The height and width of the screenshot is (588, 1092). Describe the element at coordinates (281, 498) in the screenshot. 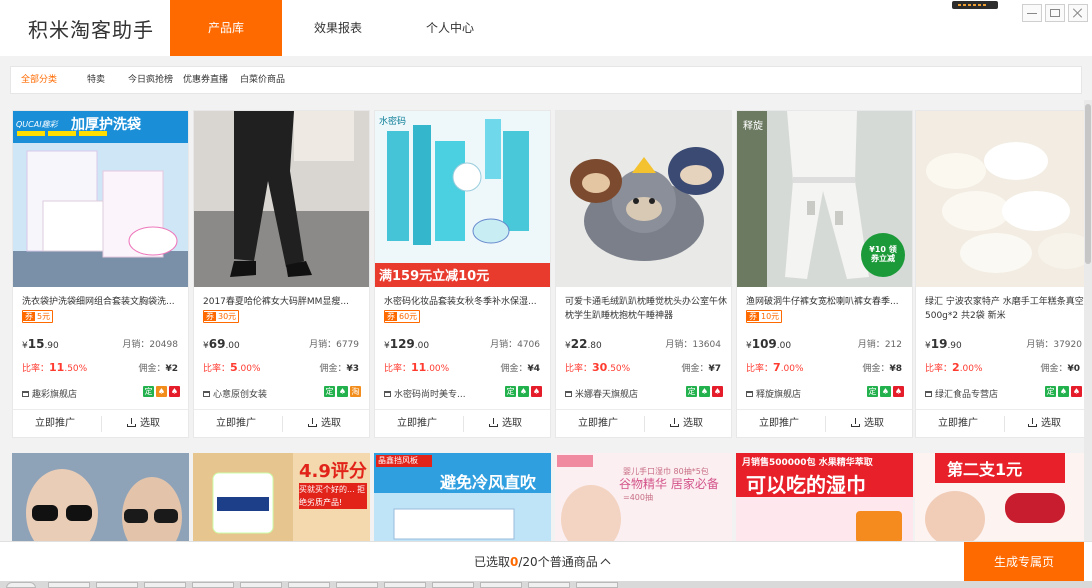

I see `product-image: 4.9评分 买就买个好的... 拒绝劣质产品!` at that location.